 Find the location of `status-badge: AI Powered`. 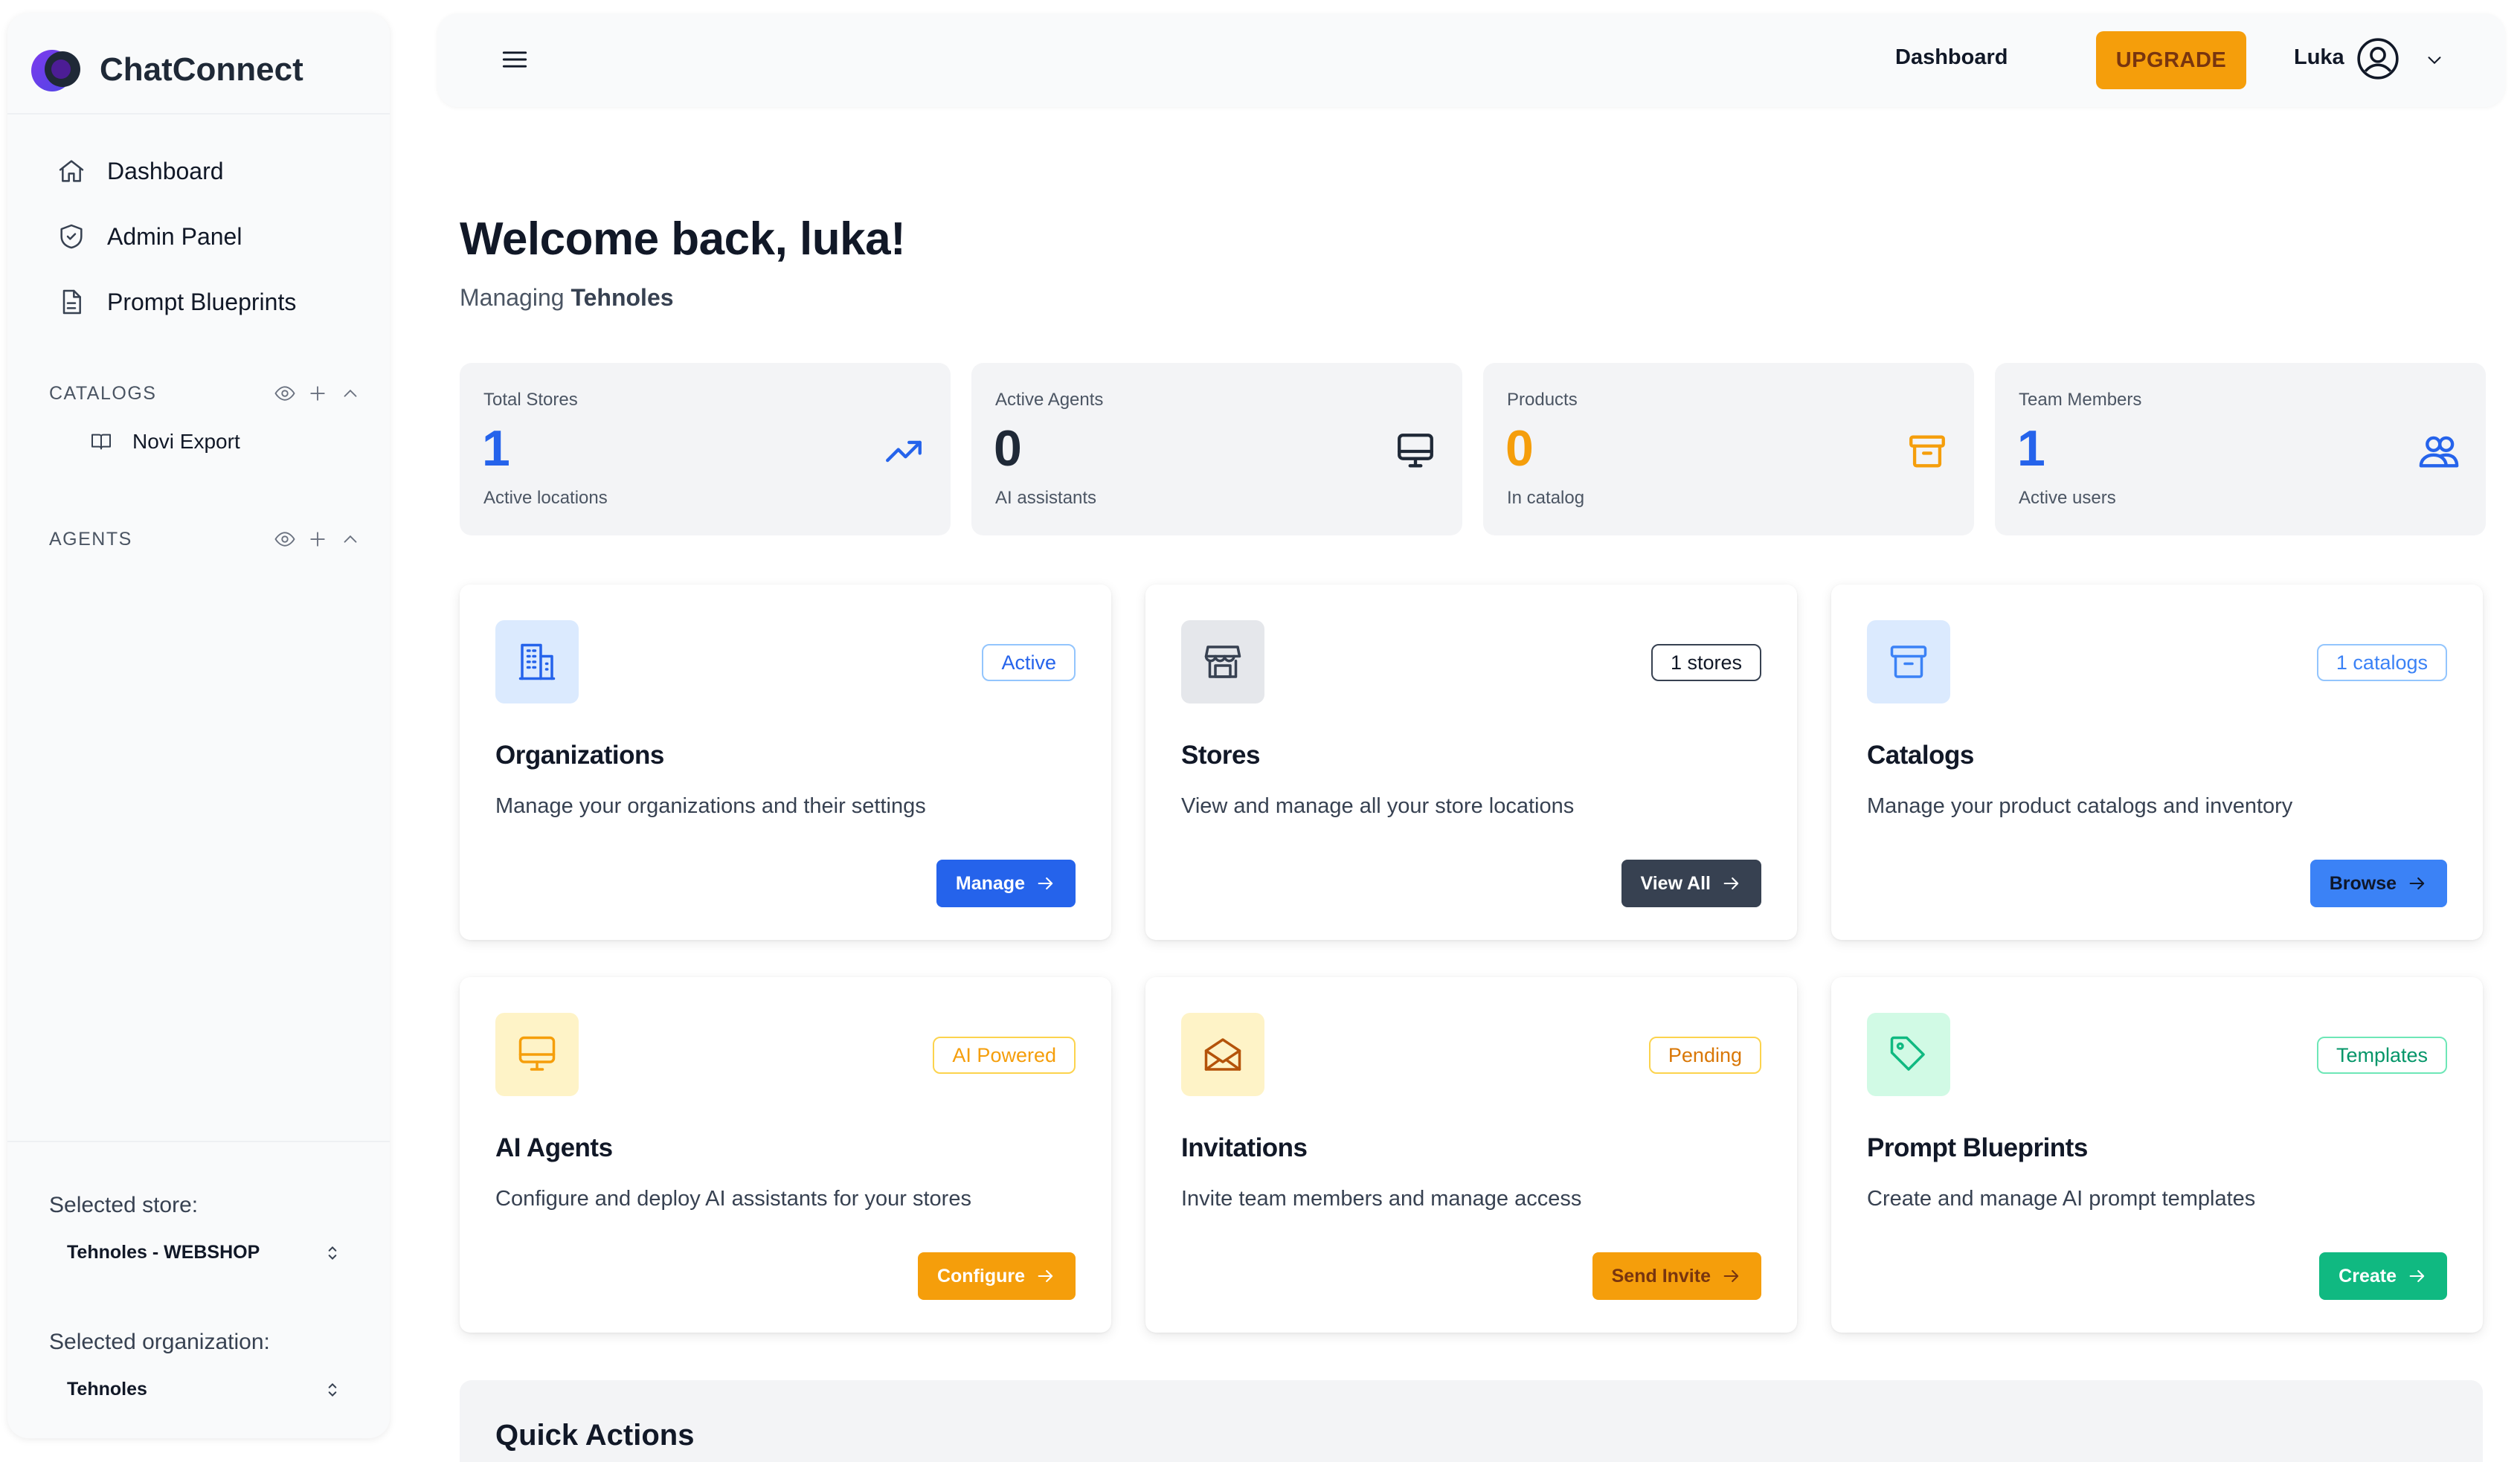

status-badge: AI Powered is located at coordinates (1004, 1055).